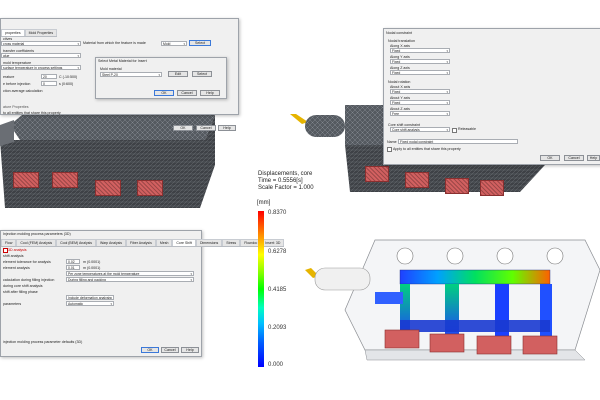  Describe the element at coordinates (264, 203) in the screenshot. I see `result-unit: [mm]` at that location.